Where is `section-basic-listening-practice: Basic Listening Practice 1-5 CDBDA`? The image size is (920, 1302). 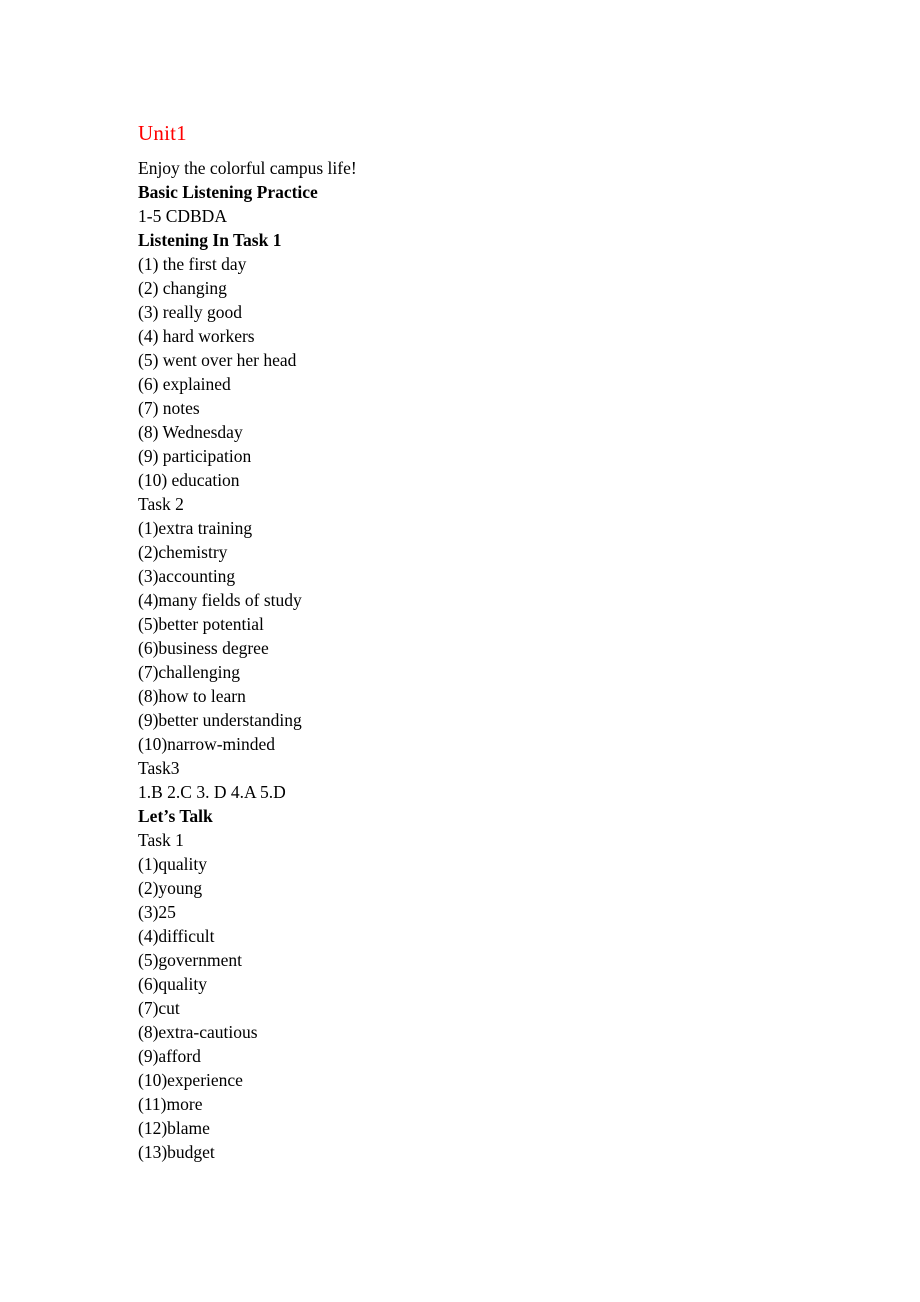
section-basic-listening-practice: Basic Listening Practice 1-5 CDBDA is located at coordinates (468, 204).